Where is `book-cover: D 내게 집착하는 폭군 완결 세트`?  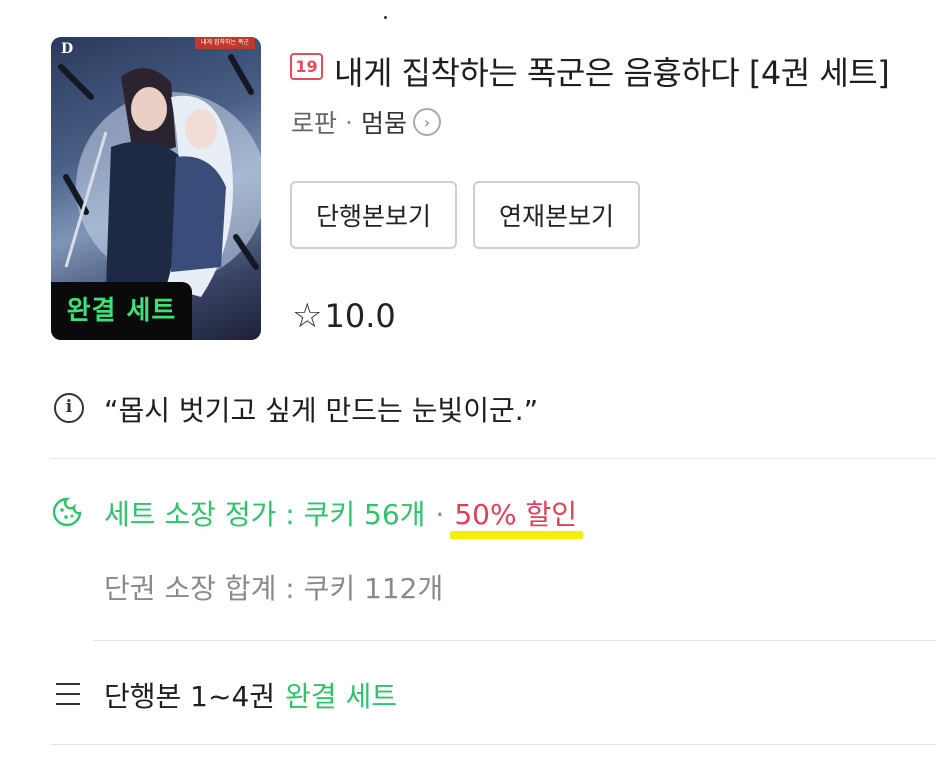 book-cover: D 내게 집착하는 폭군 완결 세트 is located at coordinates (156, 188).